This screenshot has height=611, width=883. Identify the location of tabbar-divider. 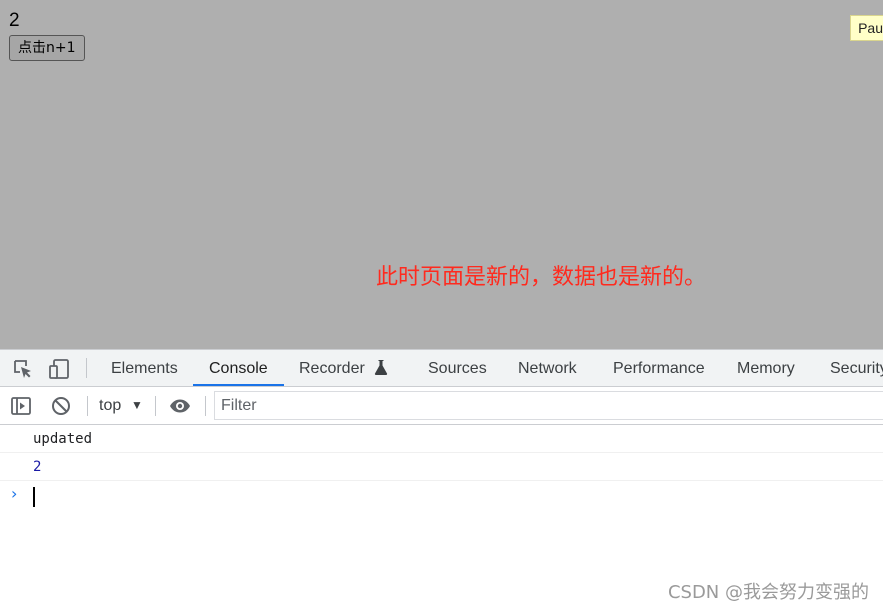
(86, 368).